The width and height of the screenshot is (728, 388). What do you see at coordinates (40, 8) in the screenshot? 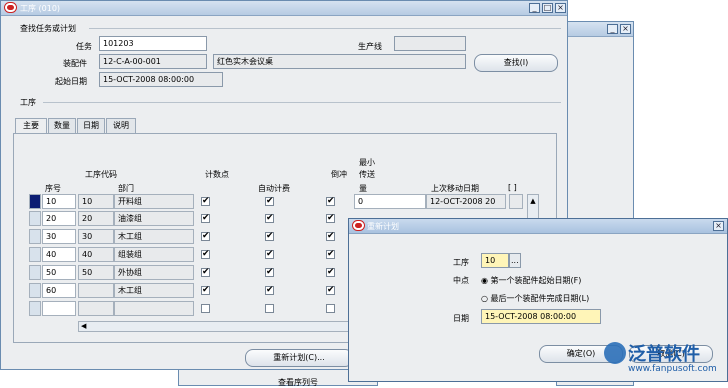
I see `window-title: 工序 (010)` at bounding box center [40, 8].